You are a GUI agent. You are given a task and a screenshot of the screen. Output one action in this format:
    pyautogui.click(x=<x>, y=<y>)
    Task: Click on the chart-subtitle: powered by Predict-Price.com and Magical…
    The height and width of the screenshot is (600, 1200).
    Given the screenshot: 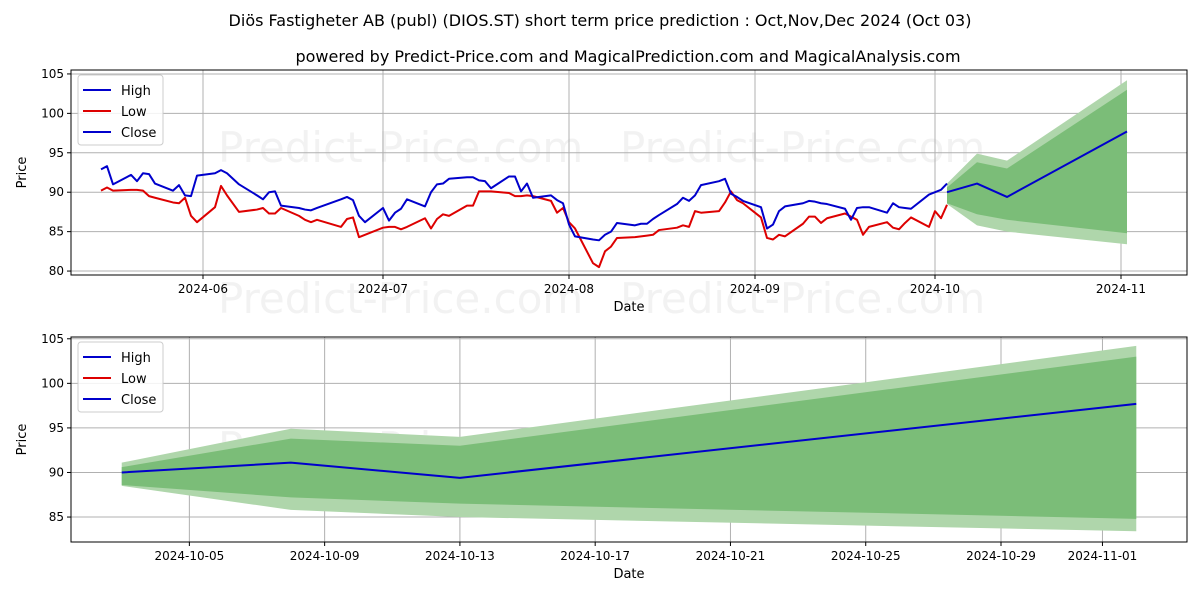 What is the action you would take?
    pyautogui.click(x=627, y=56)
    